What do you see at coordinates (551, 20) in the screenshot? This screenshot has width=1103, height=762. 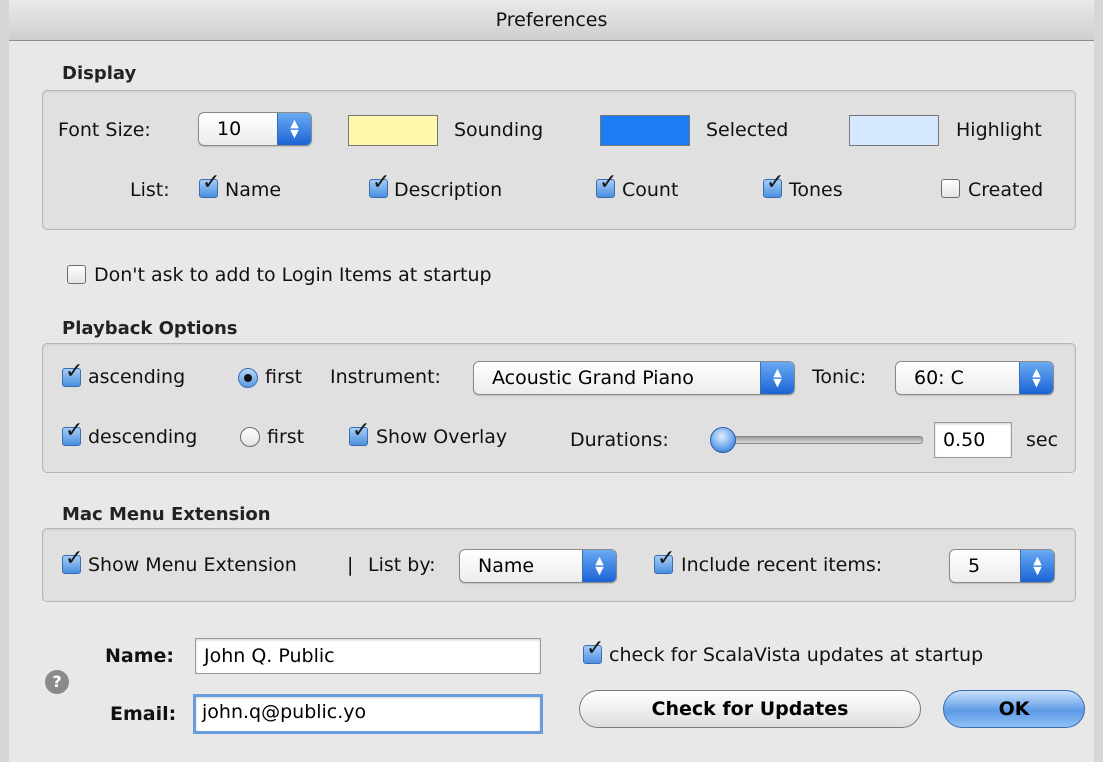 I see `window-title: Preferences` at bounding box center [551, 20].